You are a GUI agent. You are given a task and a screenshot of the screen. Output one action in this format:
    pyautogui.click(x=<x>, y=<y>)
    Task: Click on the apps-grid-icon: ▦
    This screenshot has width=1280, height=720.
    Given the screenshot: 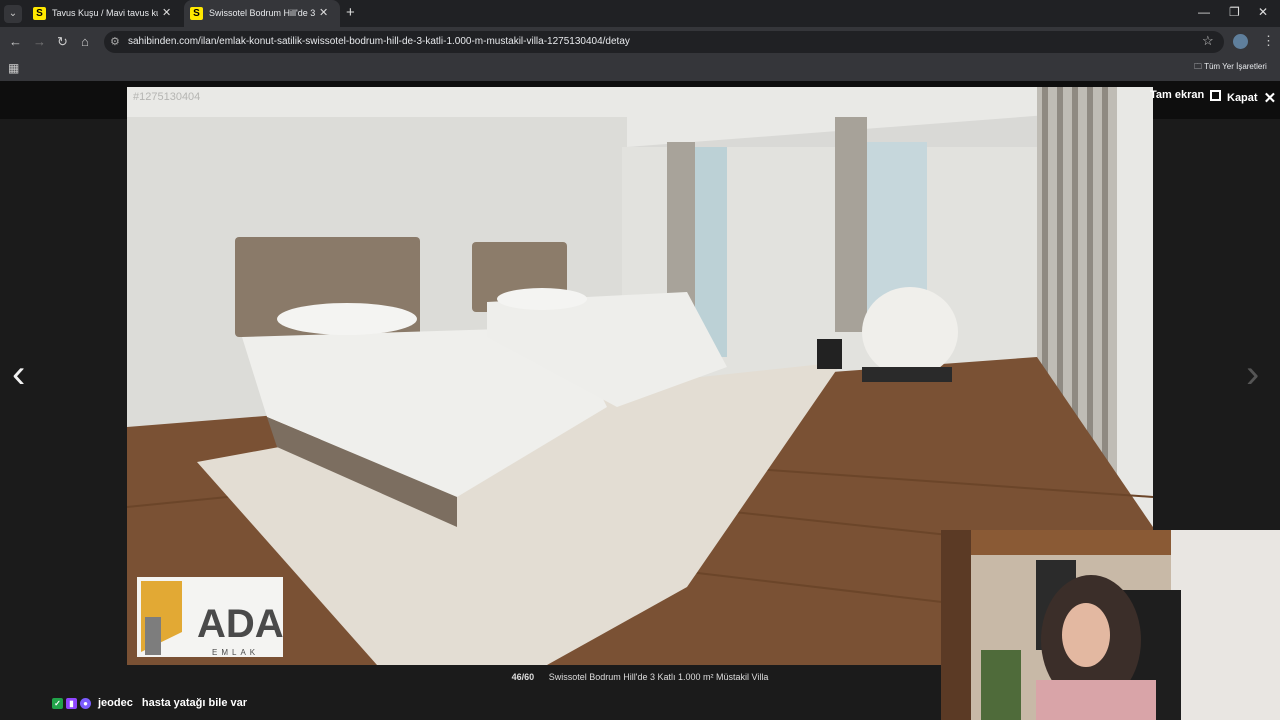 What is the action you would take?
    pyautogui.click(x=13, y=68)
    